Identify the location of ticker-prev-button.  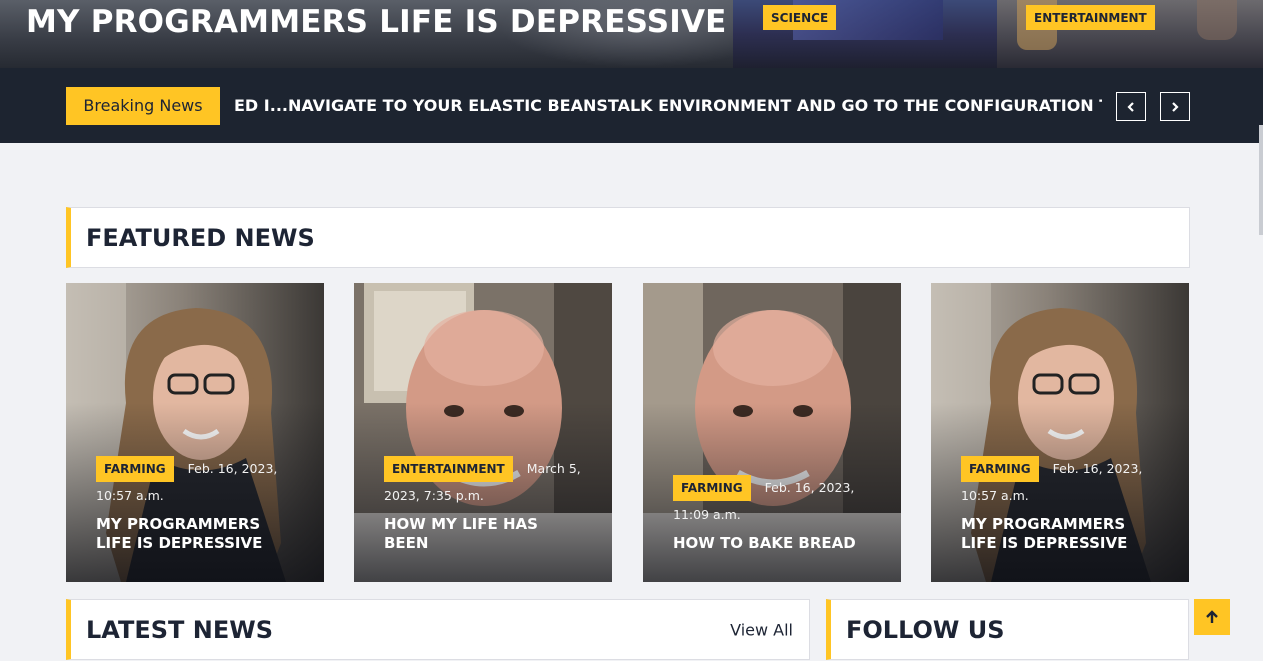
(1131, 106).